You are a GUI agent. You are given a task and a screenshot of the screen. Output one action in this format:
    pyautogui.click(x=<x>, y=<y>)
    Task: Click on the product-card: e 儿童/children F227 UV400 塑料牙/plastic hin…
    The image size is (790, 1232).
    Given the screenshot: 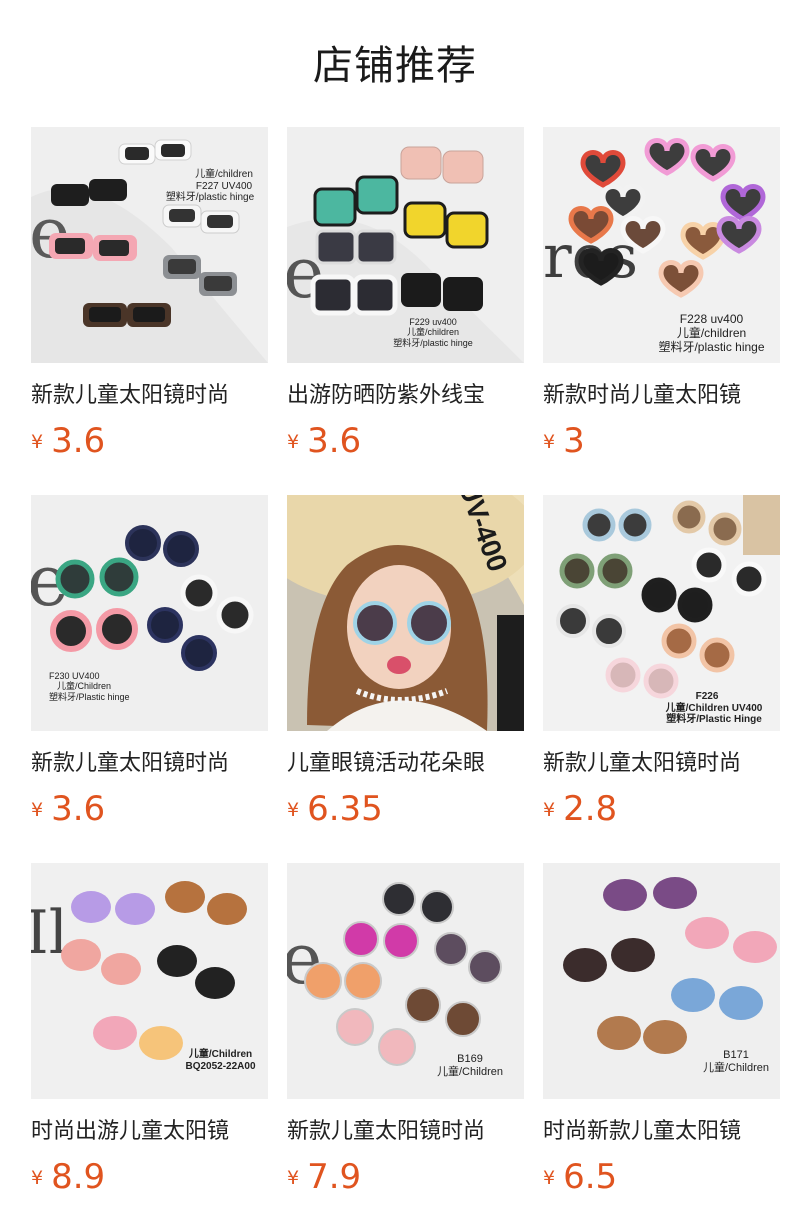 What is the action you would take?
    pyautogui.click(x=149, y=294)
    